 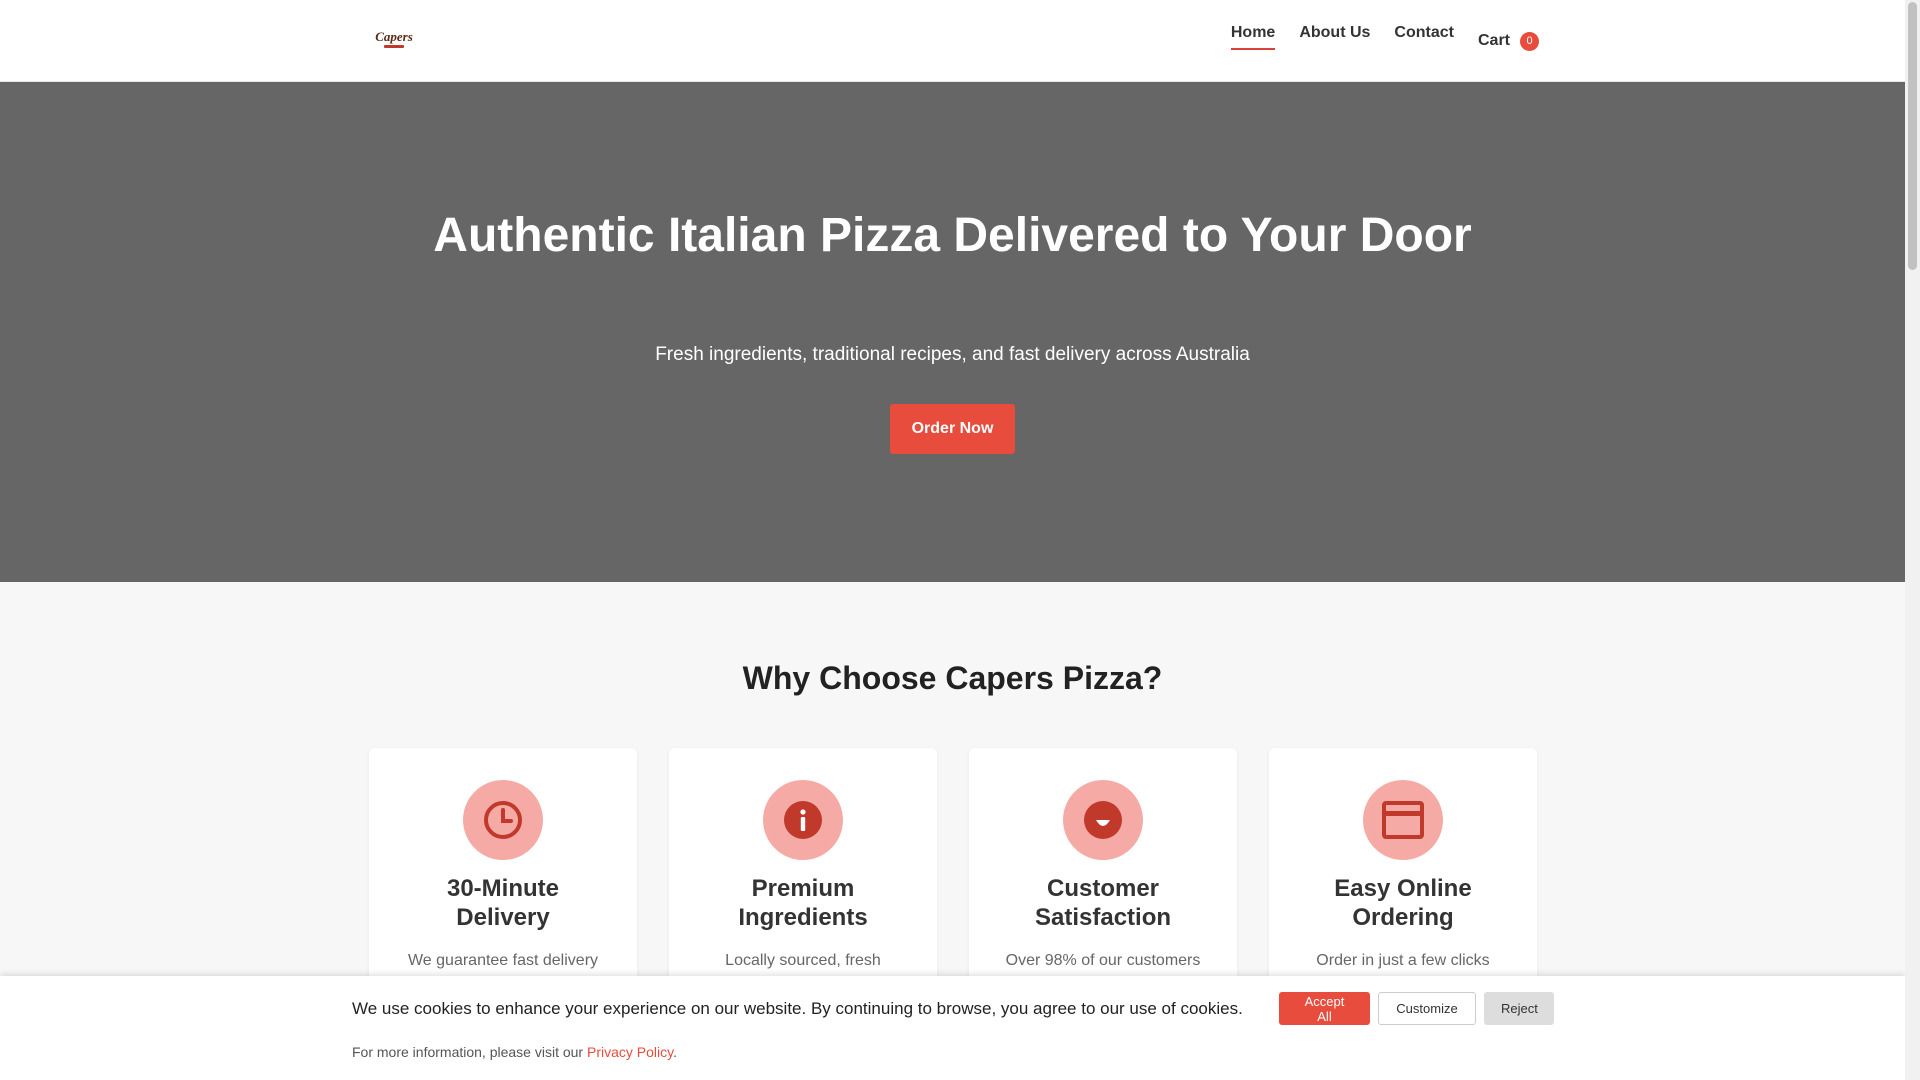 I want to click on feature-title: Customer Satisfaction, so click(x=1103, y=903).